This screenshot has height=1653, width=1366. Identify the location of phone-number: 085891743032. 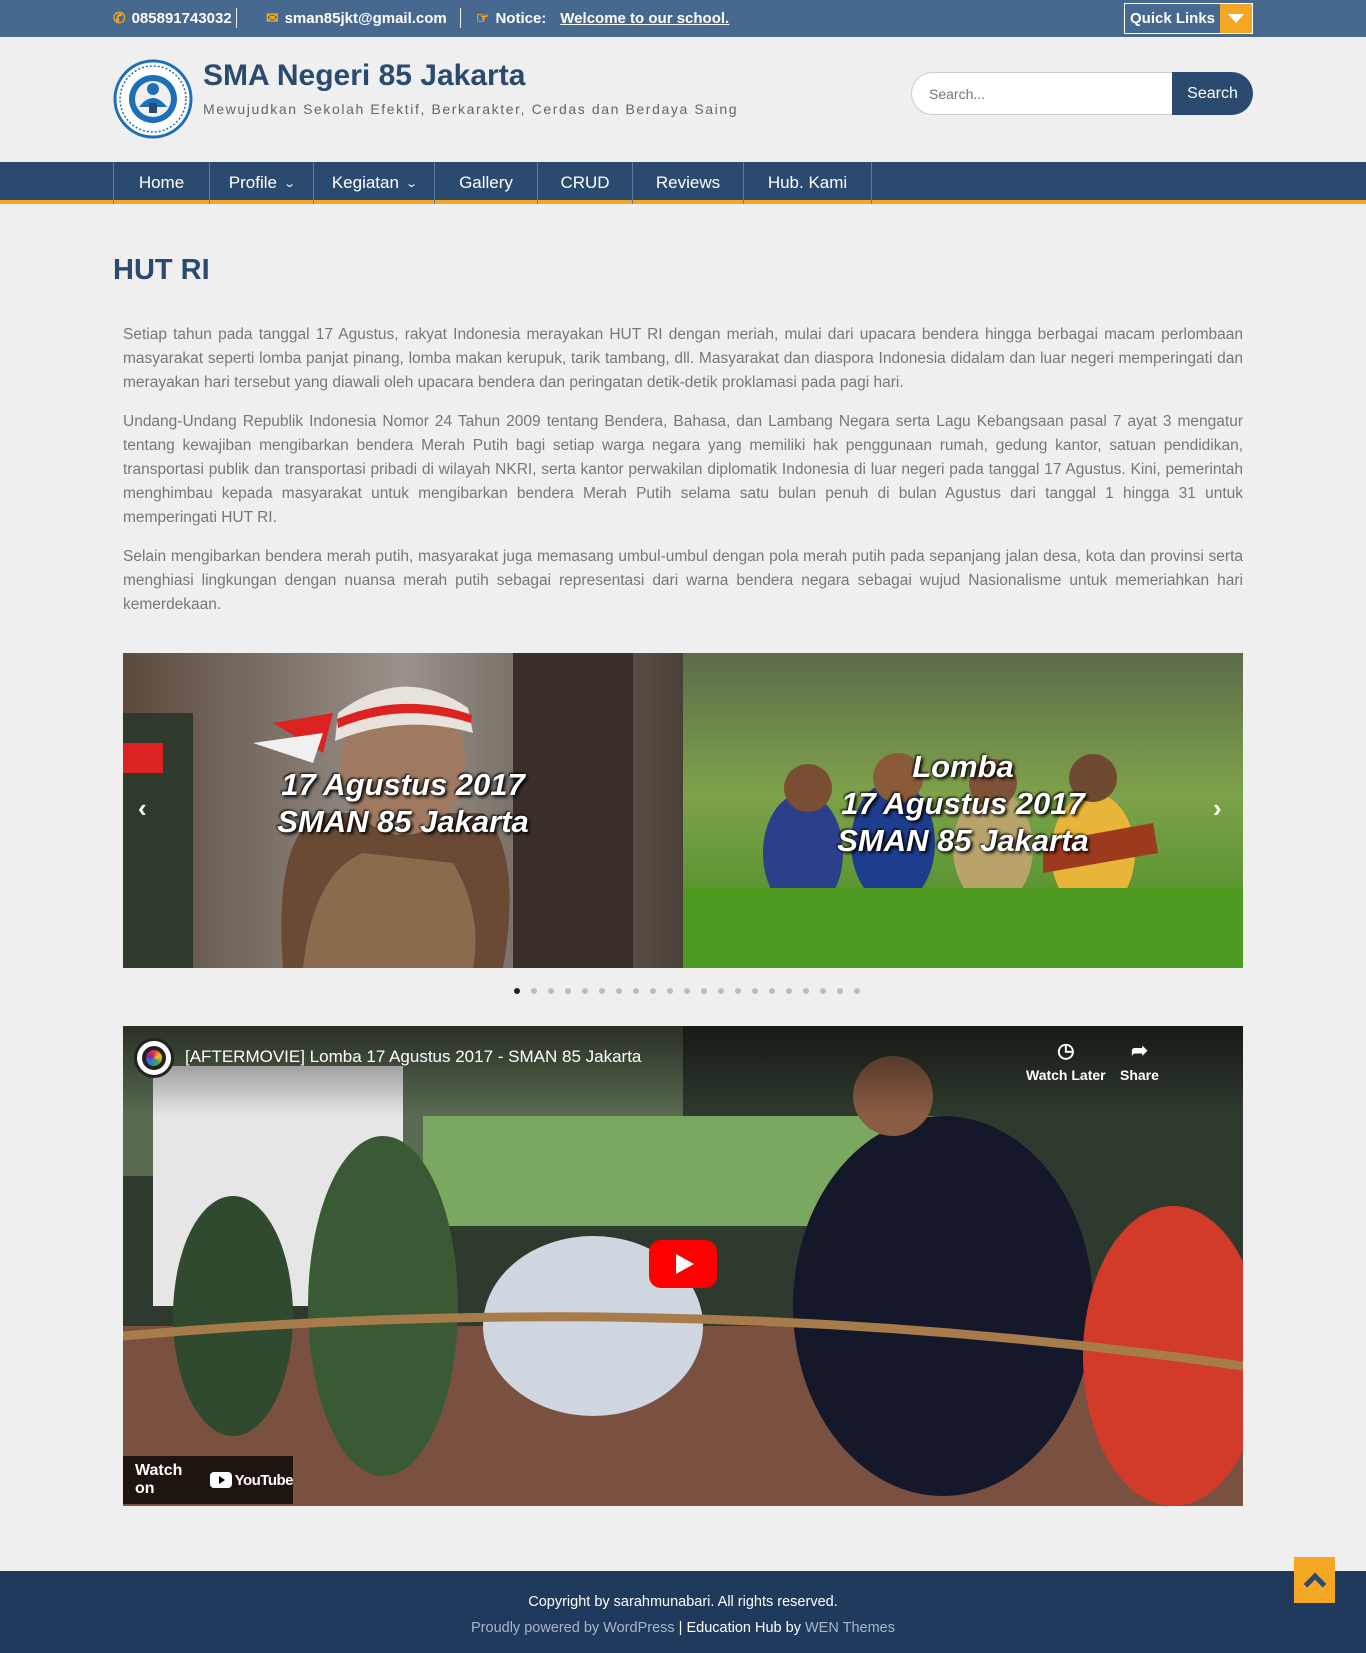
(181, 18).